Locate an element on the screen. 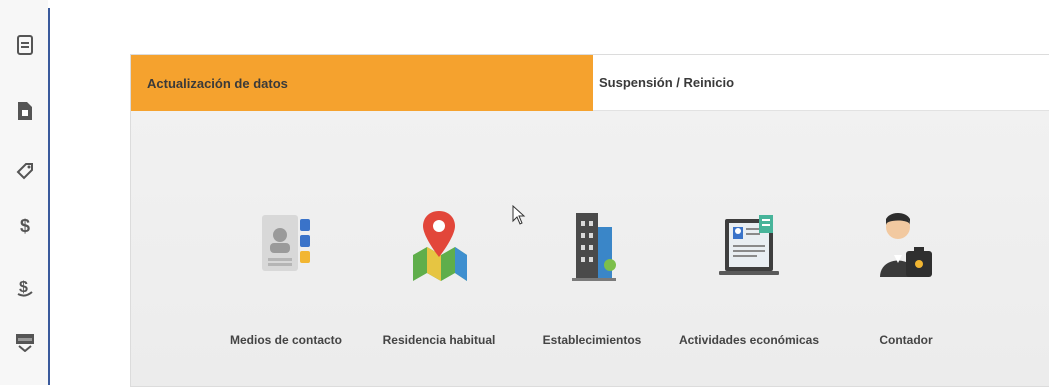 The height and width of the screenshot is (387, 1049). tab-label: Suspensión / Reinicio is located at coordinates (667, 82).